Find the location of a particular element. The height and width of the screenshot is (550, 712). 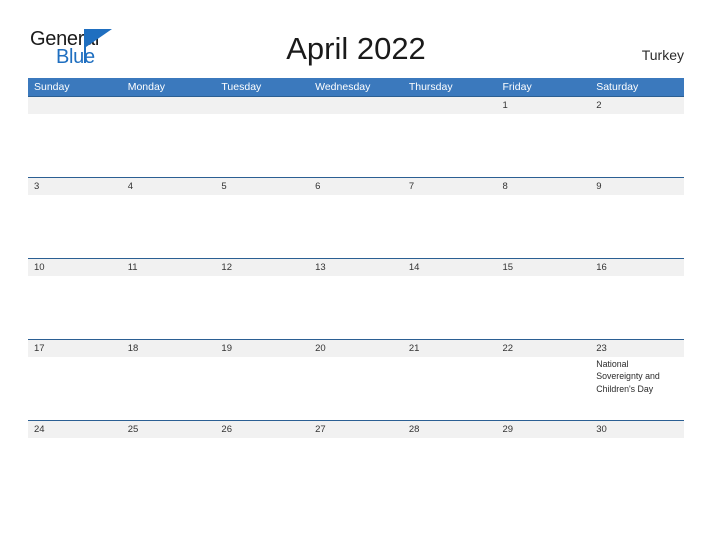

day-number: 26 is located at coordinates (262, 429).